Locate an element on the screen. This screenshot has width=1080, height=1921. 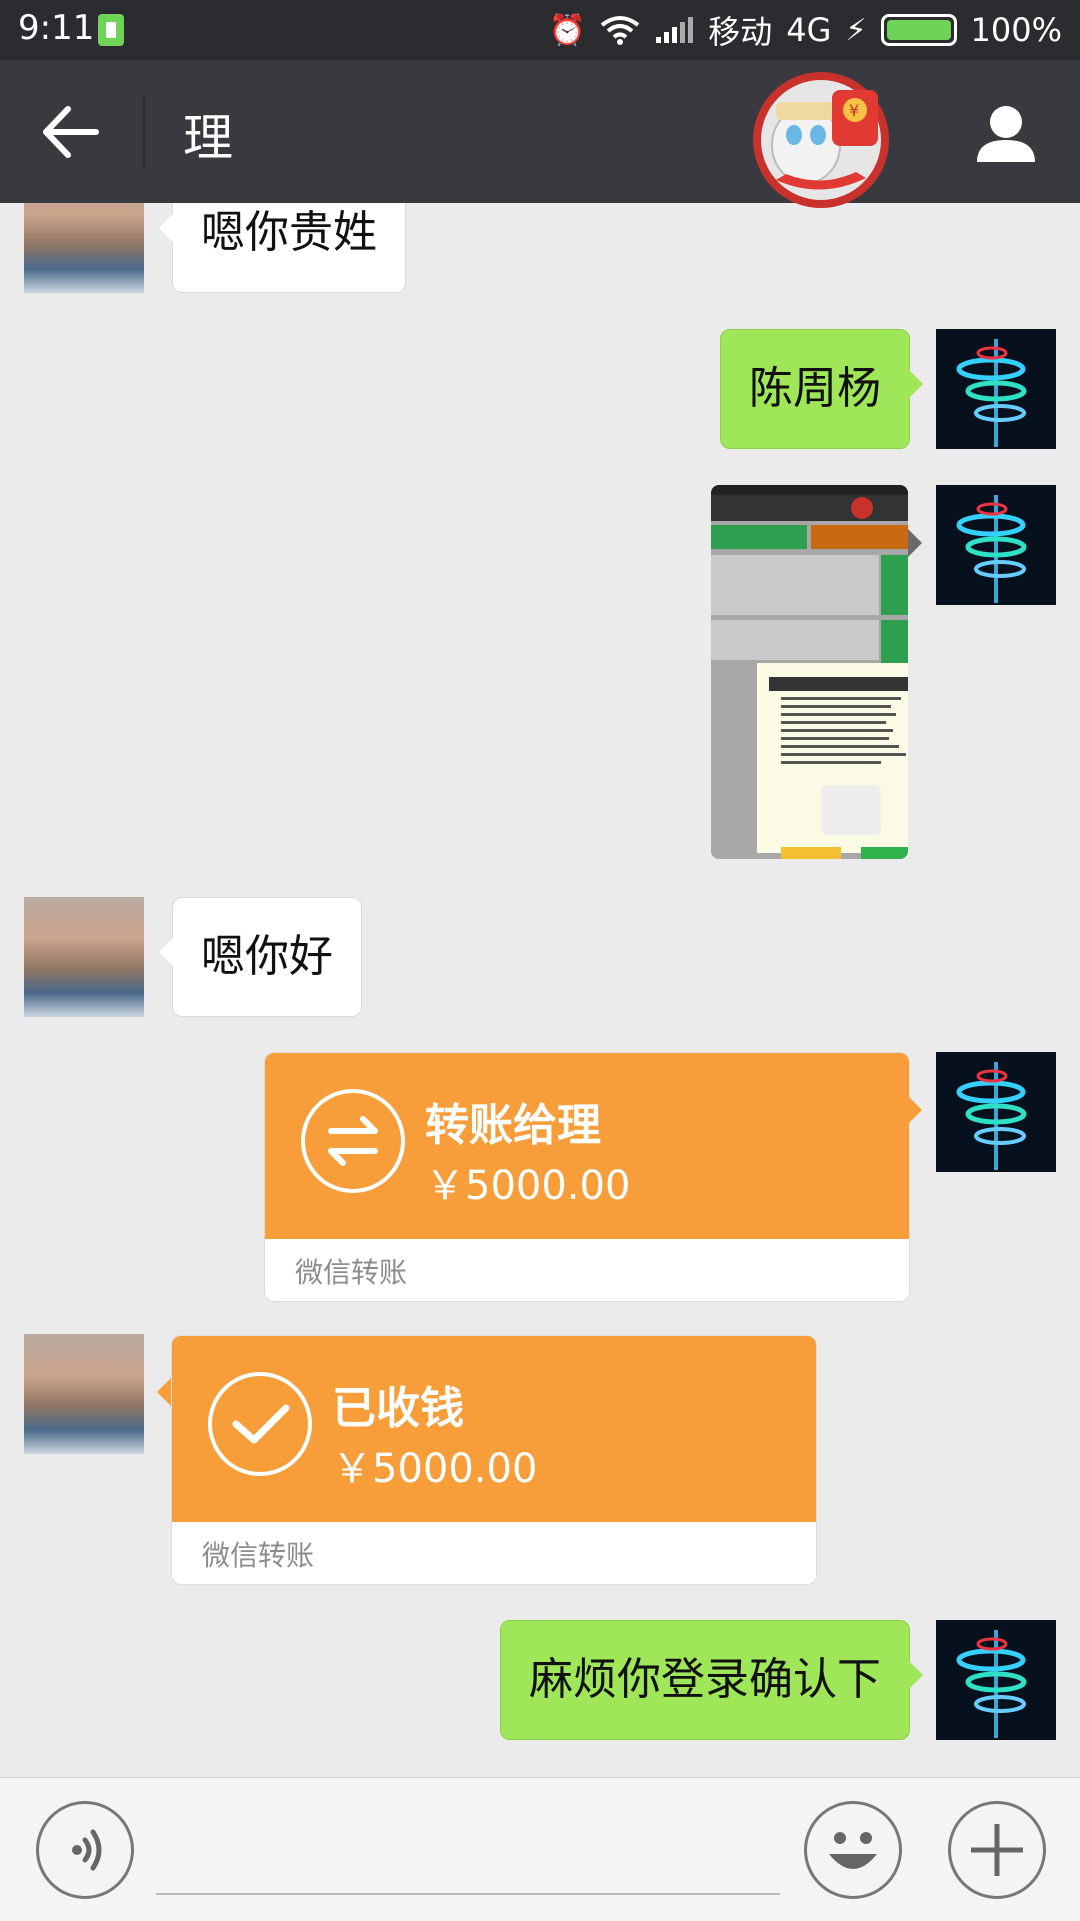
transfer-title: 转账给理 is located at coordinates (513, 1125).